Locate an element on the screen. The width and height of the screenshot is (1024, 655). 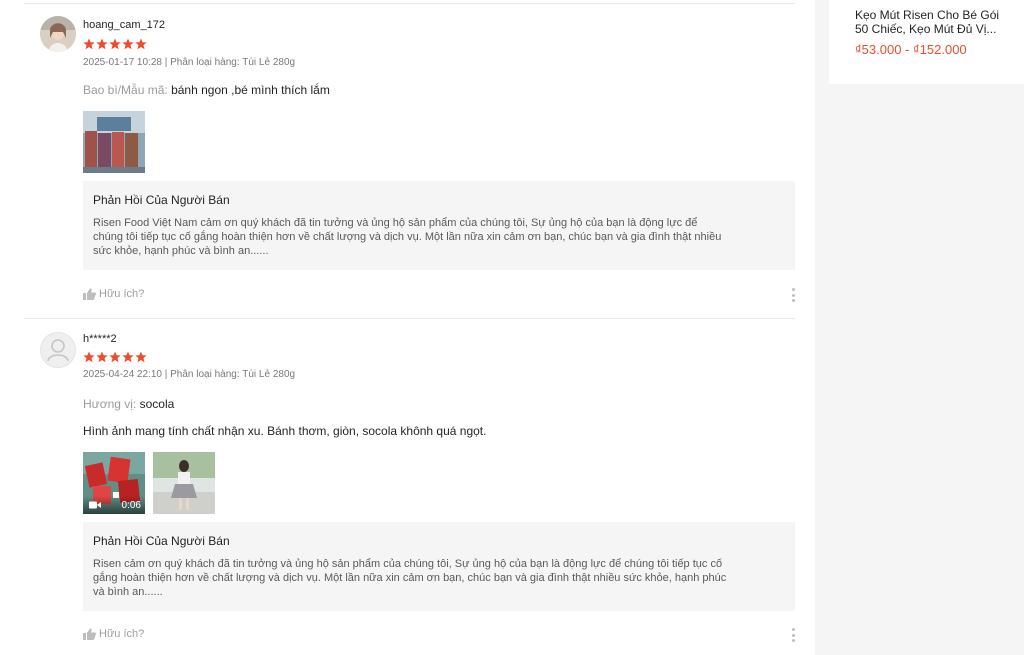
attribute-key: Hương vị: is located at coordinates (110, 404).